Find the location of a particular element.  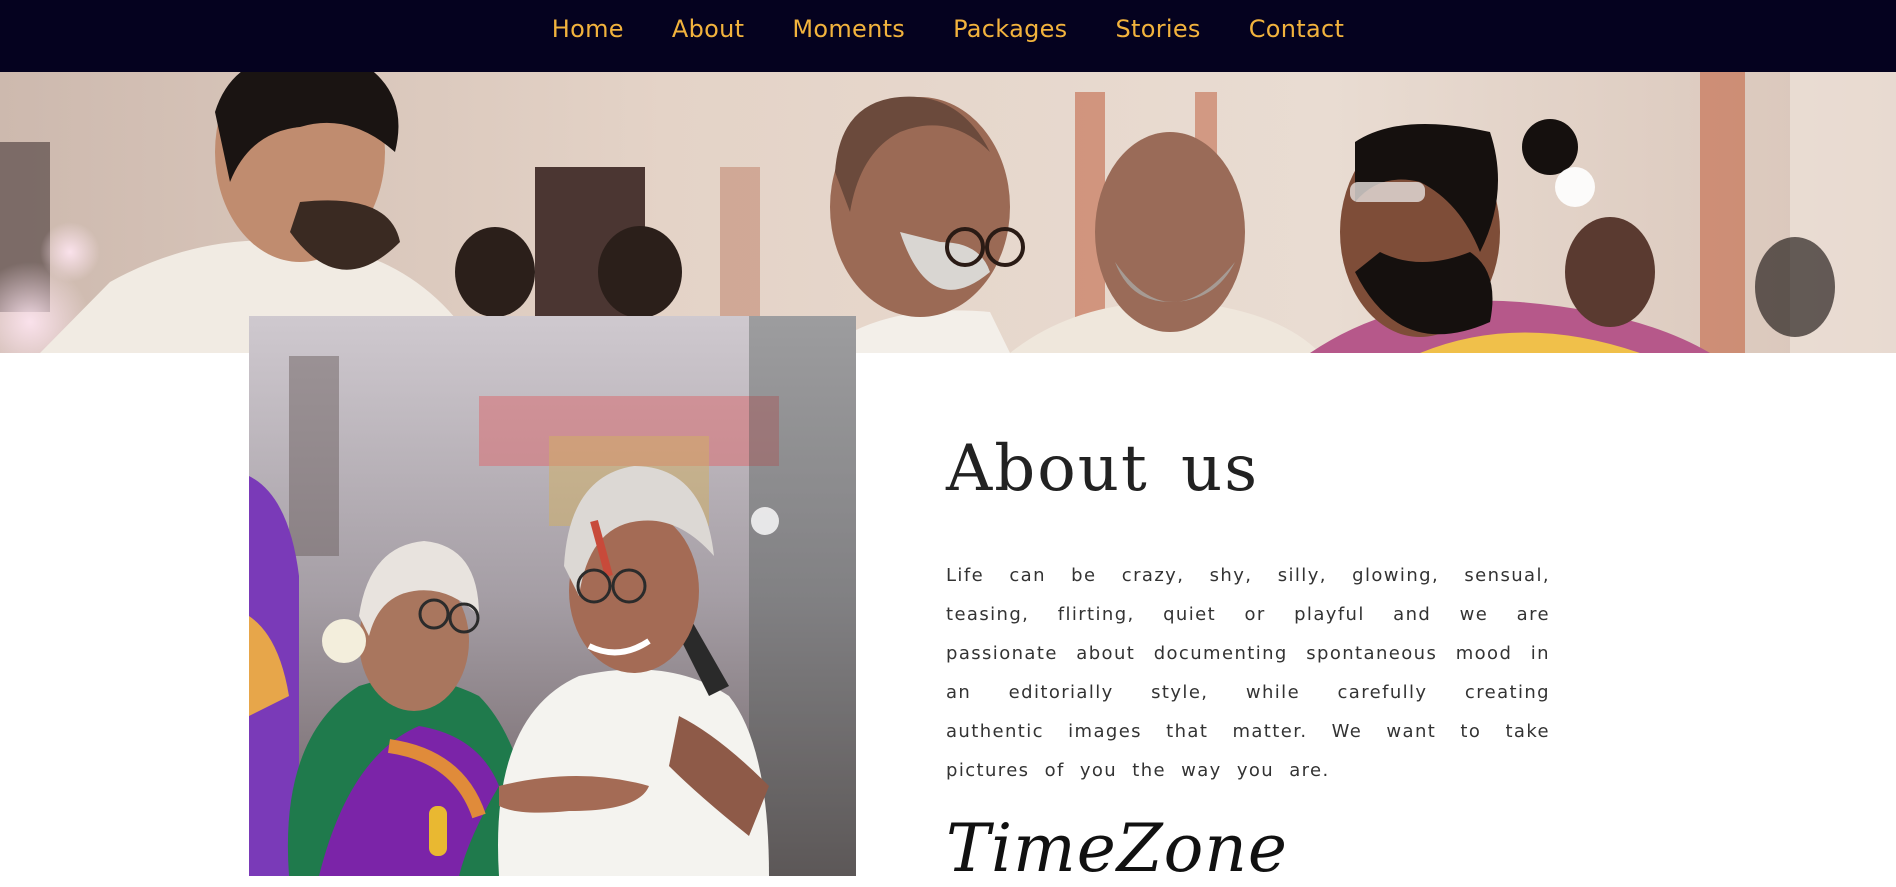

brand-signature: TimeZone is located at coordinates (1117, 848).